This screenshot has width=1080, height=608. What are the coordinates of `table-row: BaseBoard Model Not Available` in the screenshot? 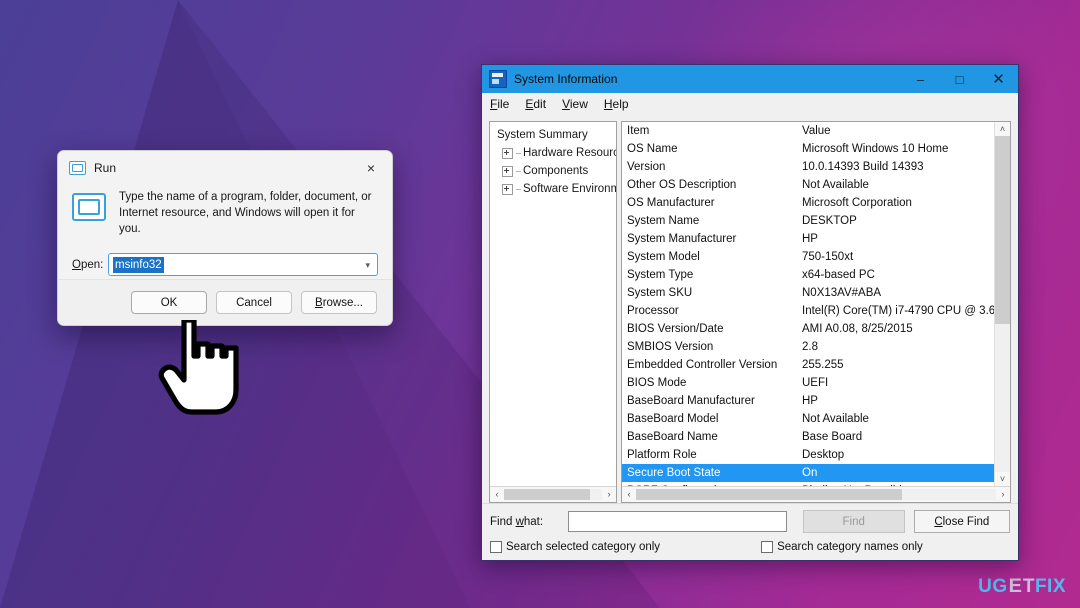 It's located at (808, 419).